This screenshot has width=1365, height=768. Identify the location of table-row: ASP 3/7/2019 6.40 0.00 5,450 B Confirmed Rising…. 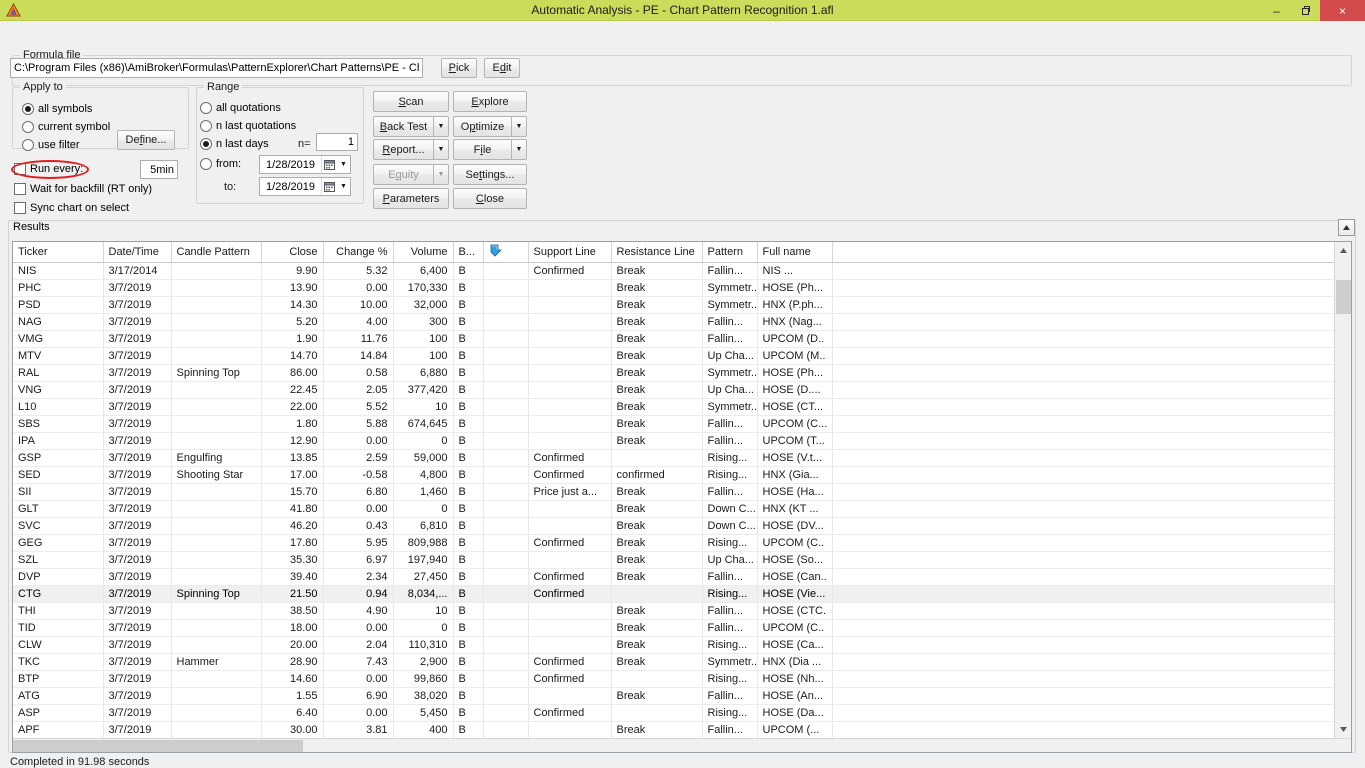
(673, 713).